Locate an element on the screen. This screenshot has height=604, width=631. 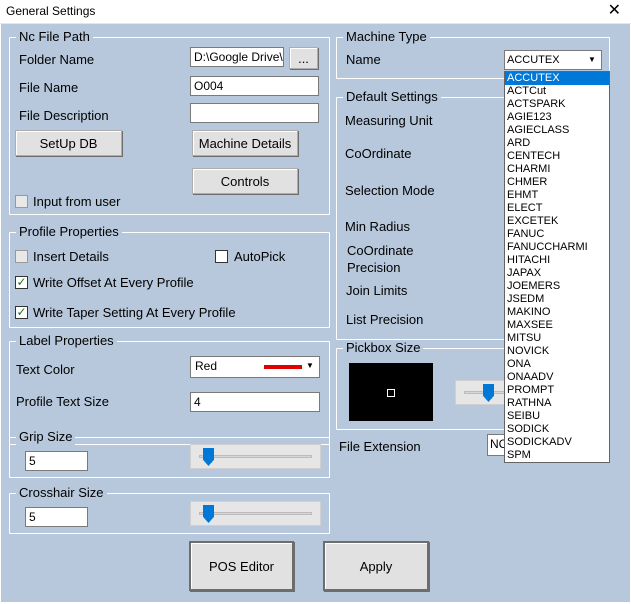
machine-name-combo: ACCUTEX ▼ is located at coordinates (553, 60).